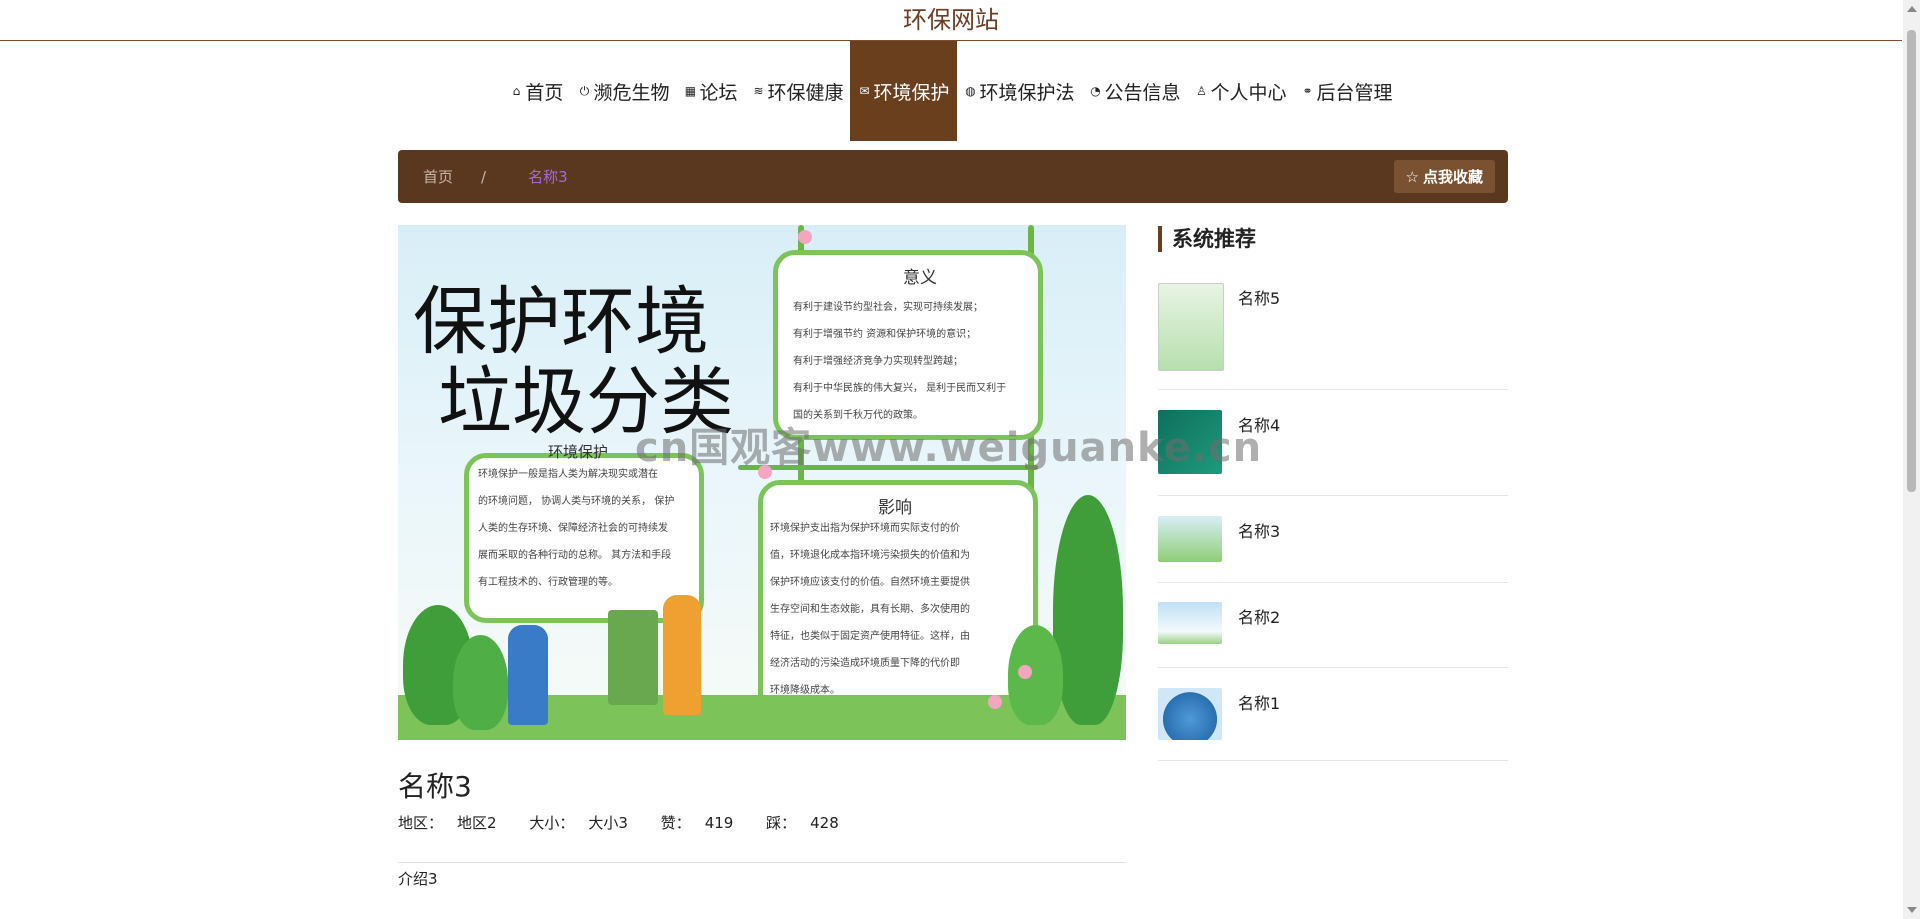 The height and width of the screenshot is (919, 1920). What do you see at coordinates (1911, 261) in the screenshot?
I see `scrollbar-thumb` at bounding box center [1911, 261].